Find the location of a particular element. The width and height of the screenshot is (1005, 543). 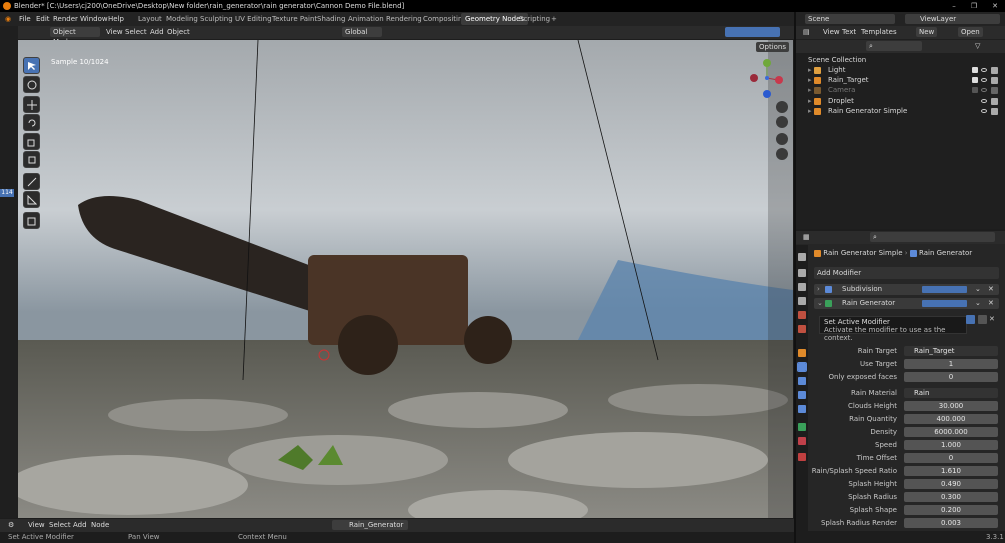

menu-window: Window is located at coordinates (94, 19).